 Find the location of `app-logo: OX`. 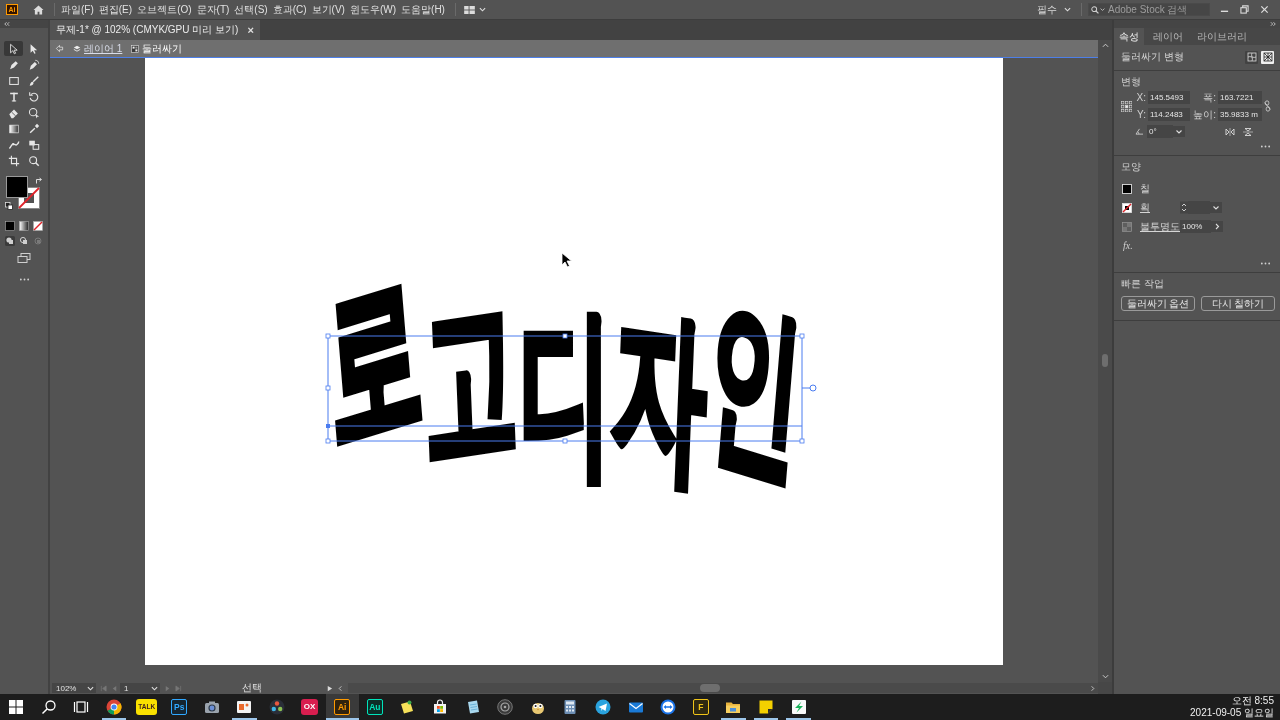

app-logo: OX is located at coordinates (310, 707).